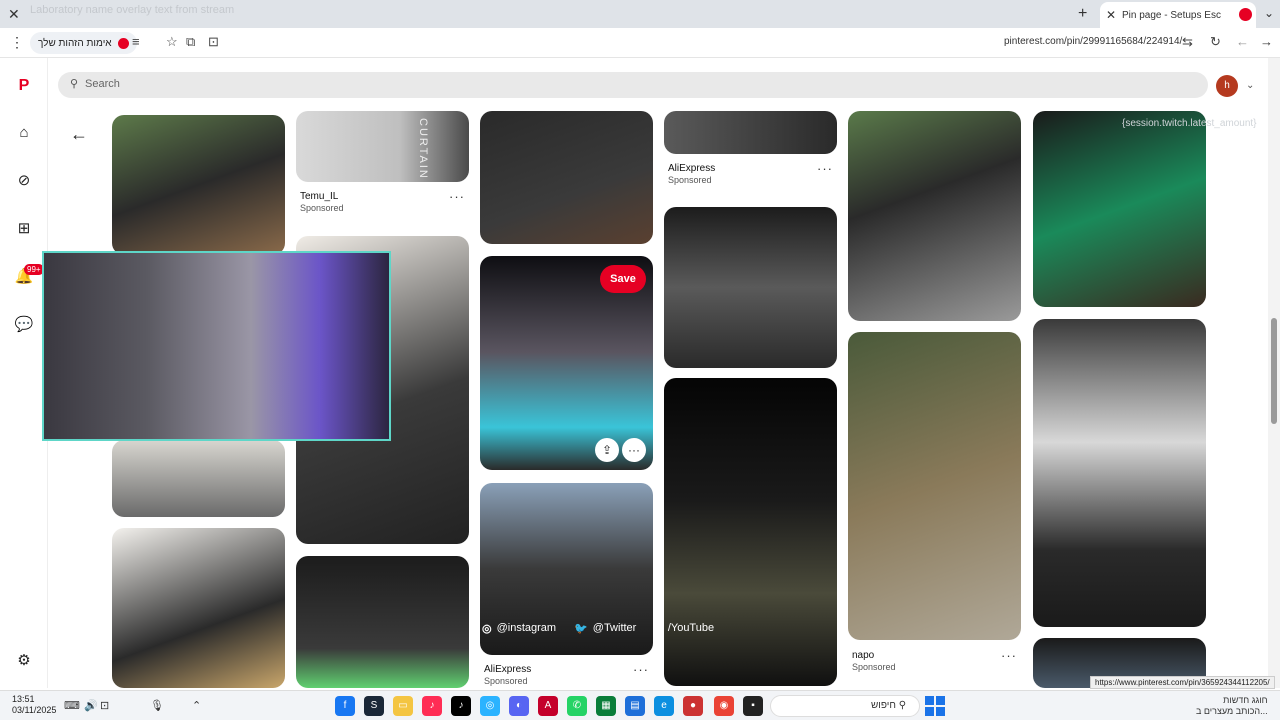 This screenshot has height=720, width=1280. Describe the element at coordinates (691, 174) in the screenshot. I see `pin-meta-aliexpress-1: AliExpress Sponsored` at that location.